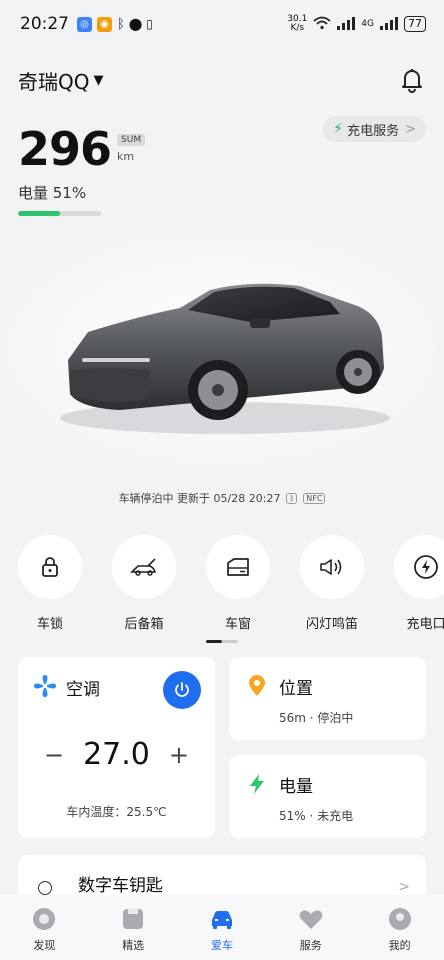 The height and width of the screenshot is (960, 444). I want to click on bluetooth-icon: ᛒ, so click(121, 24).